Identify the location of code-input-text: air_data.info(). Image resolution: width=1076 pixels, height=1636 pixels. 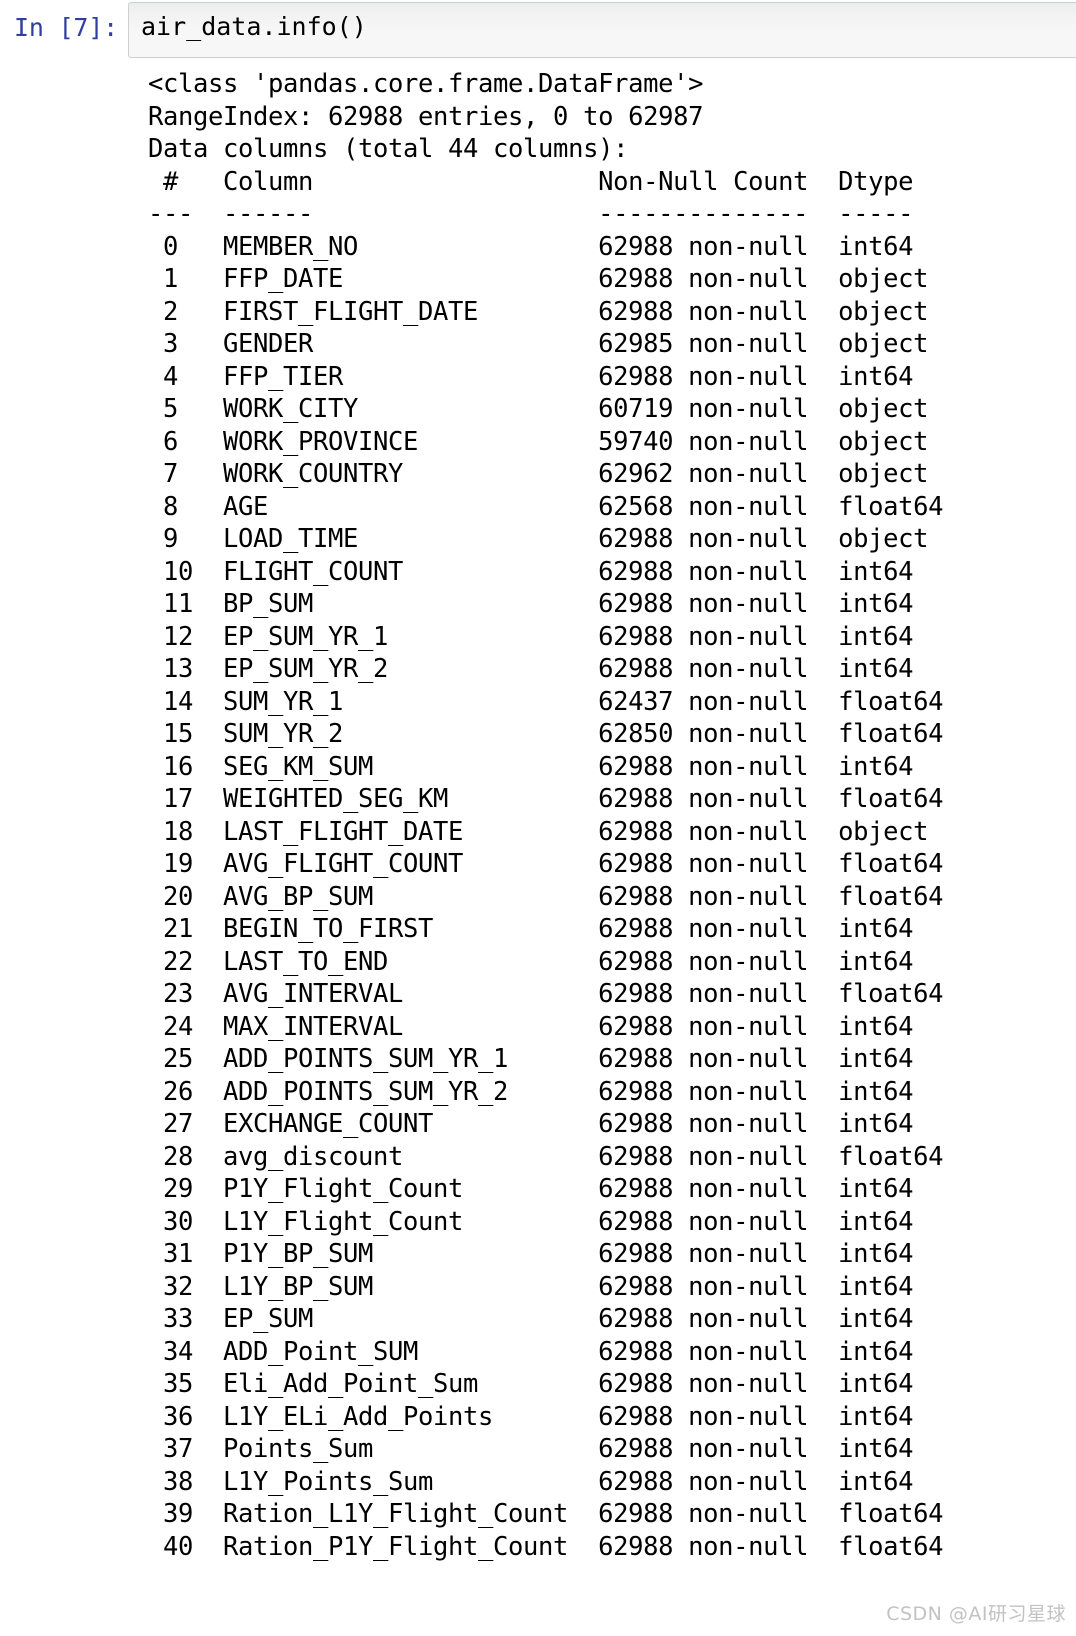
(254, 27).